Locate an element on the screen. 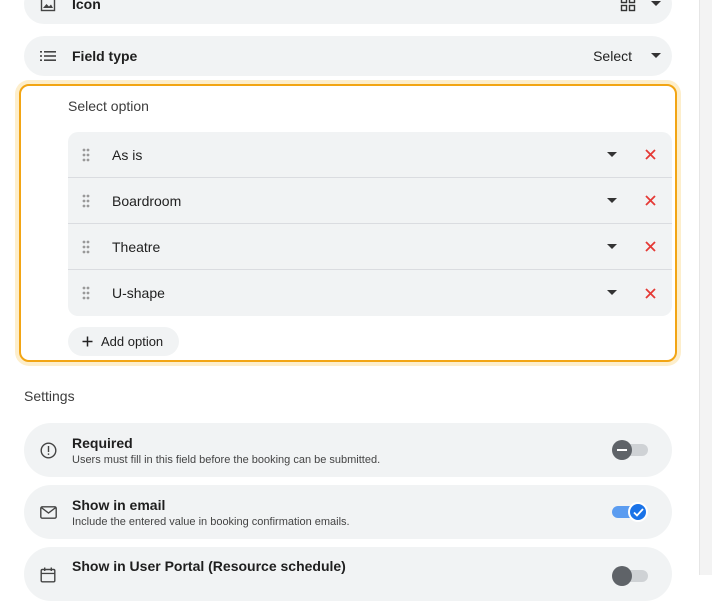 The width and height of the screenshot is (712, 601). option-item: Boardroom is located at coordinates (370, 201).